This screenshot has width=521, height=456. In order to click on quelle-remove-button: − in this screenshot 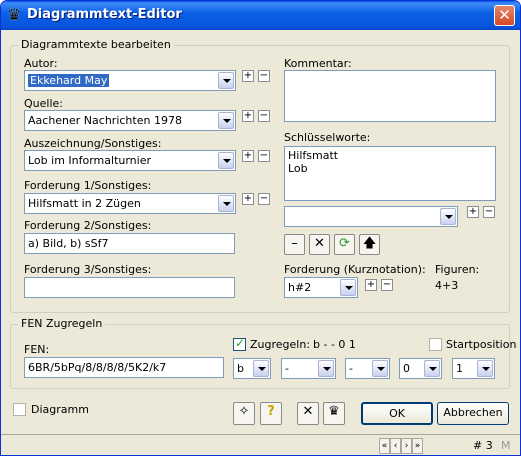, I will do `click(264, 116)`.